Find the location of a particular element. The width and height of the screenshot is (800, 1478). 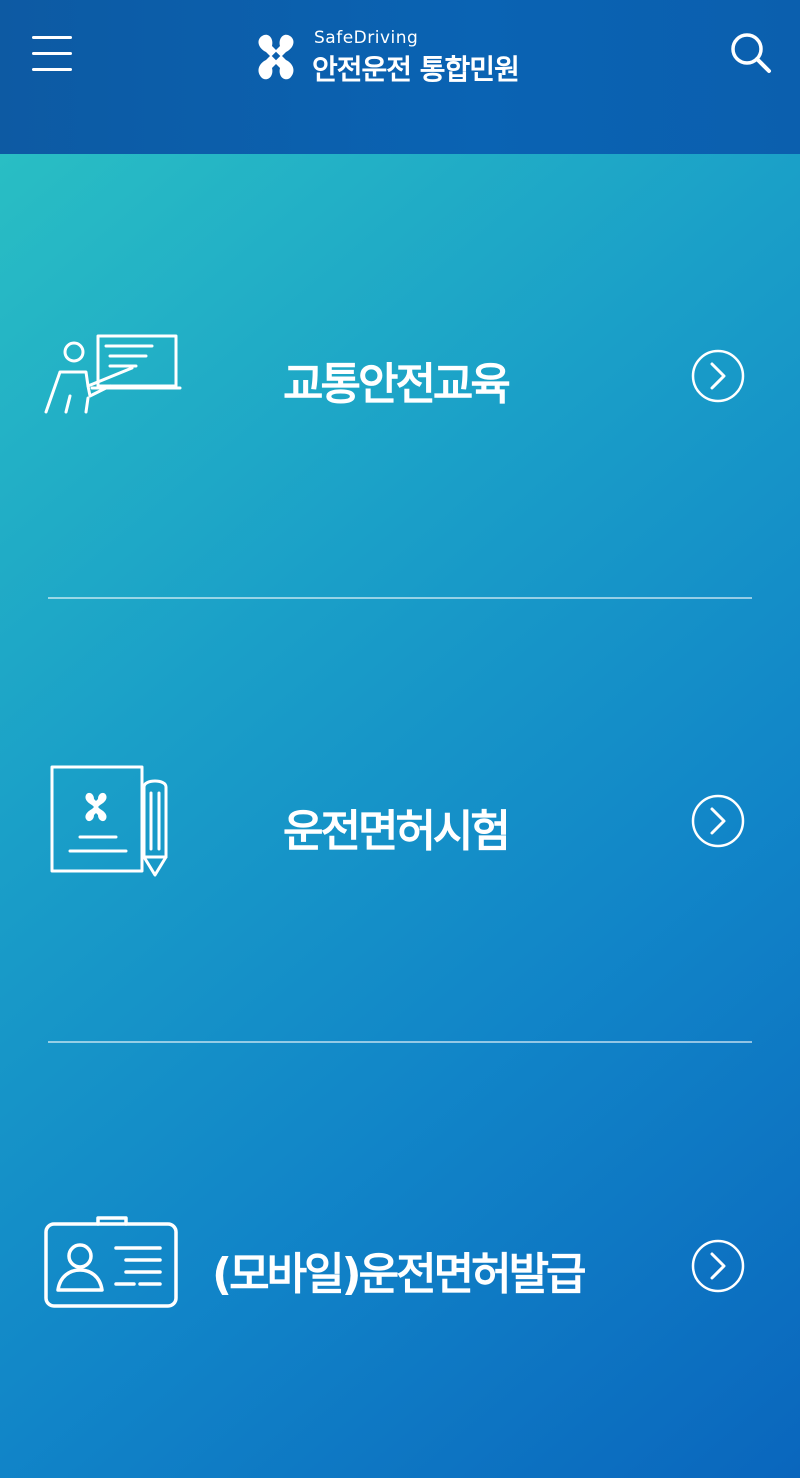

search-icon is located at coordinates (751, 53).